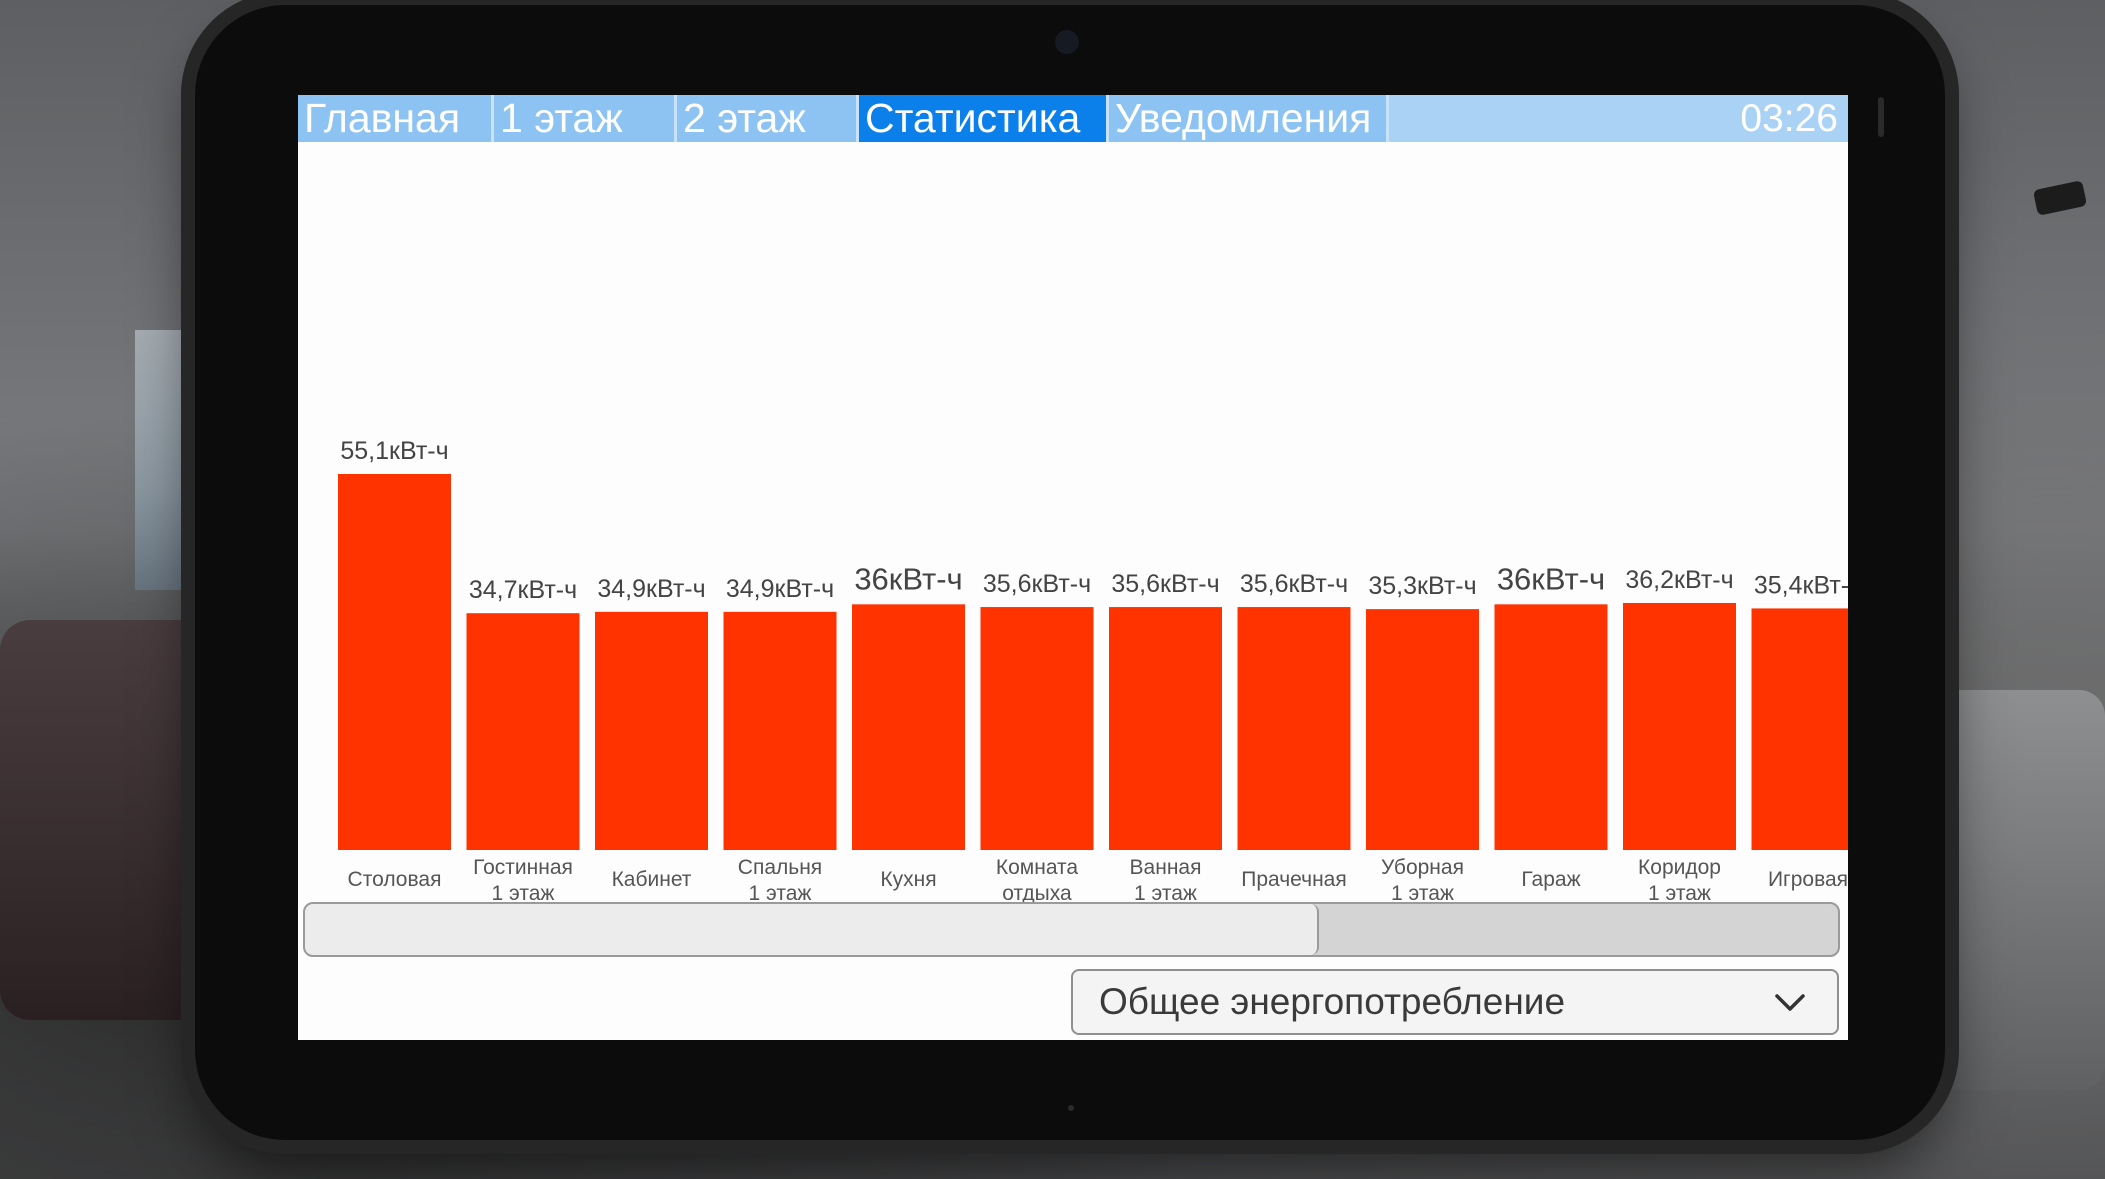 This screenshot has height=1179, width=2105. Describe the element at coordinates (1166, 867) in the screenshot. I see `bar-category-label: Ванная` at that location.